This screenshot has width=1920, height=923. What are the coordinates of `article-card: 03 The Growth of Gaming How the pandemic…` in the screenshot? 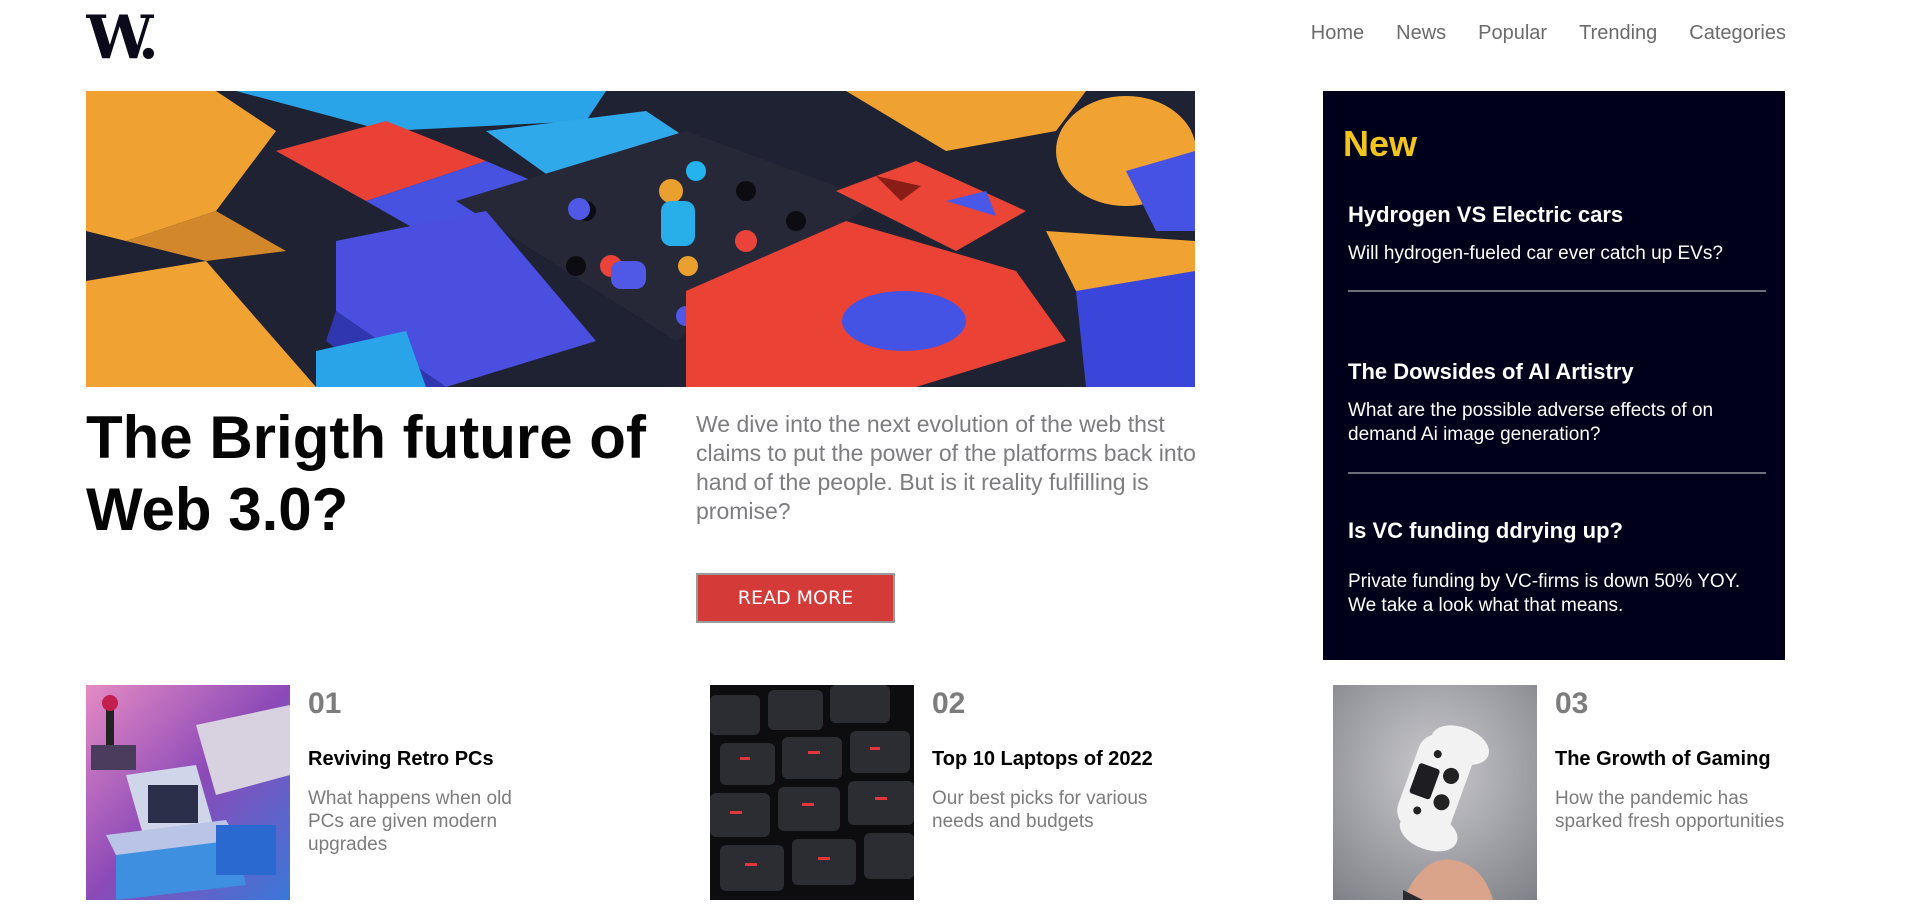 It's located at (1573, 792).